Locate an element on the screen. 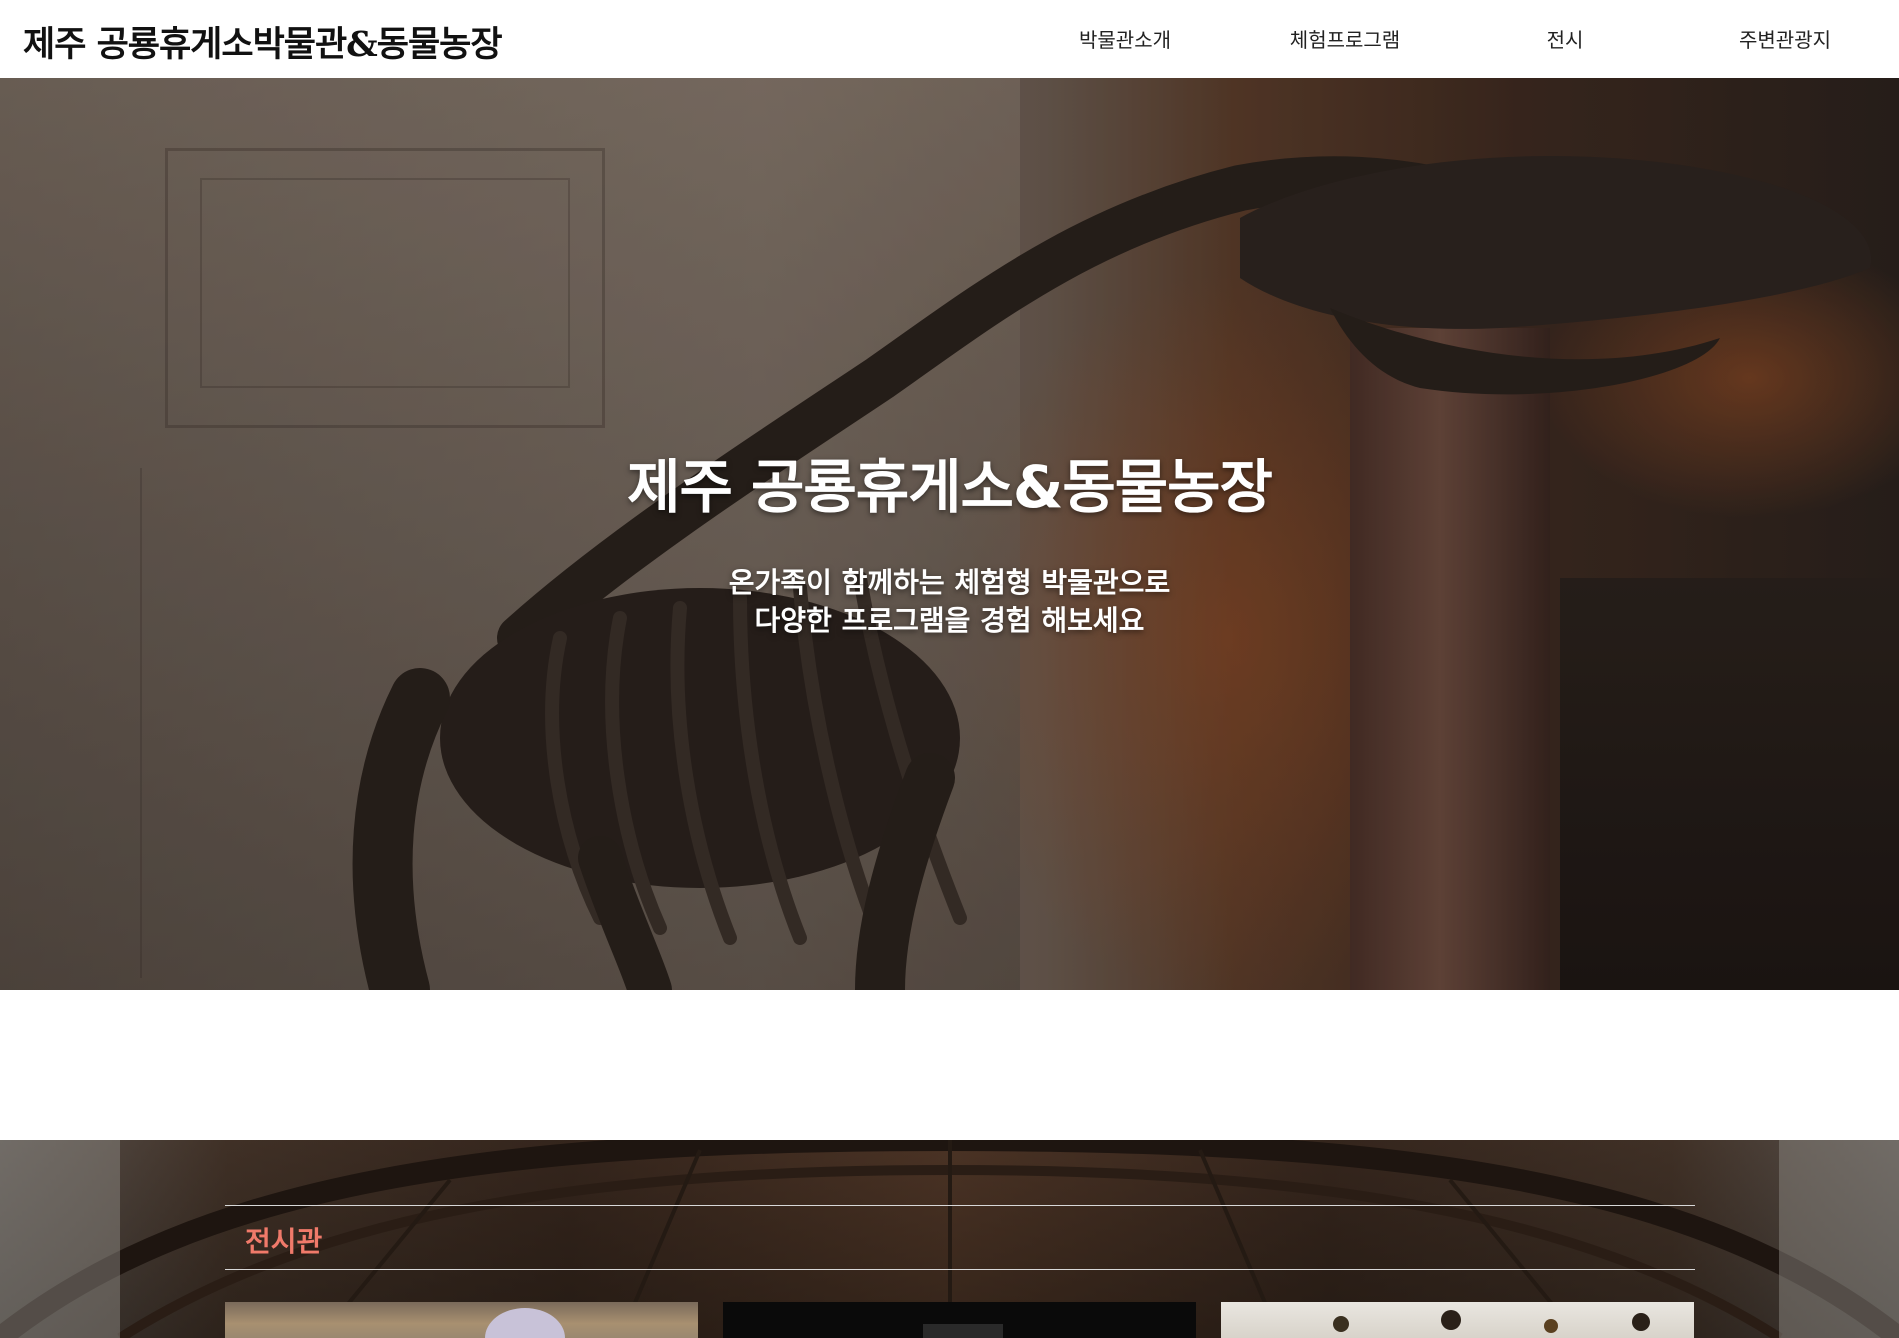 This screenshot has width=1899, height=1338. hero-subtitle-line-1: 온가족이 함께하는 체험형 박물관으로 is located at coordinates (949, 582).